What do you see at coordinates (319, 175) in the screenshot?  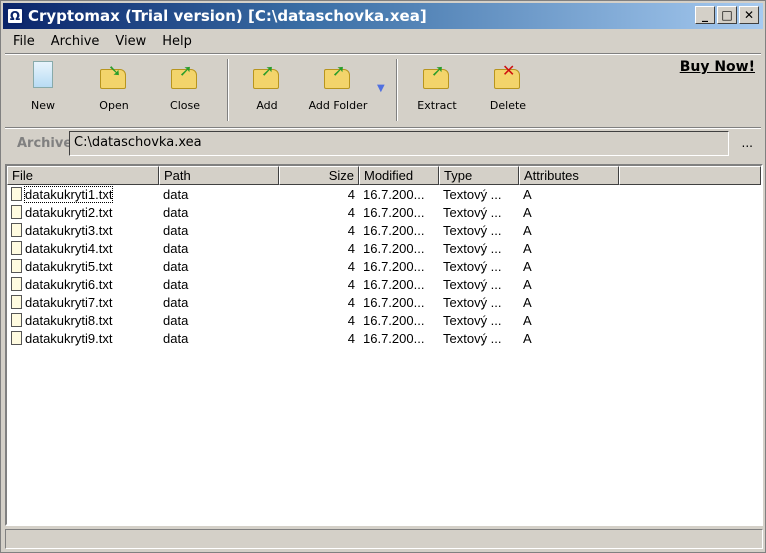 I see `column-size: Size` at bounding box center [319, 175].